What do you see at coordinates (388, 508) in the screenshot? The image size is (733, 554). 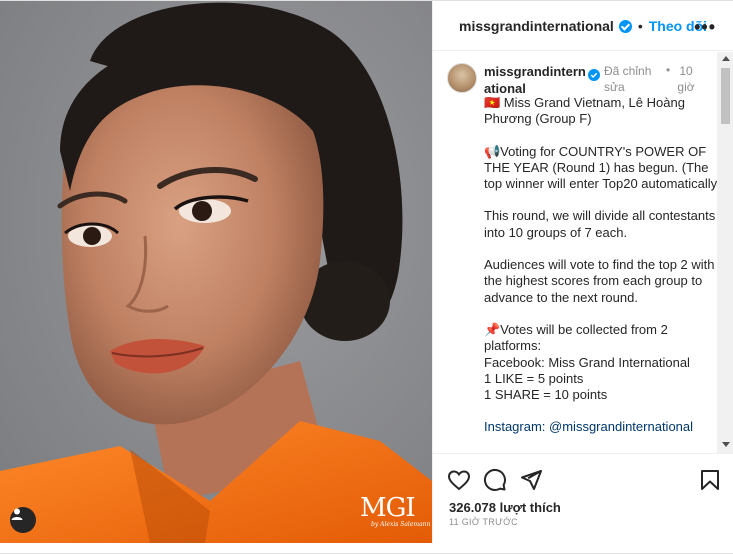 I see `watermark-logo: MGI` at bounding box center [388, 508].